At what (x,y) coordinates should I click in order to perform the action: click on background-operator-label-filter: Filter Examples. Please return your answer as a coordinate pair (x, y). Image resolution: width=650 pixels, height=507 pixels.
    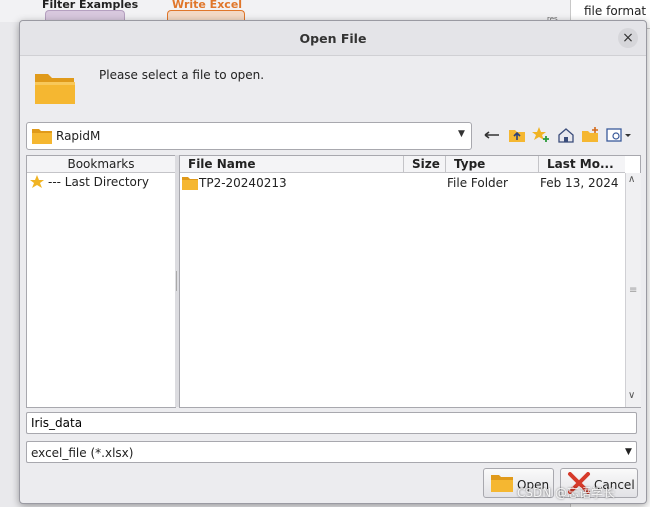
    Looking at the image, I should click on (90, 5).